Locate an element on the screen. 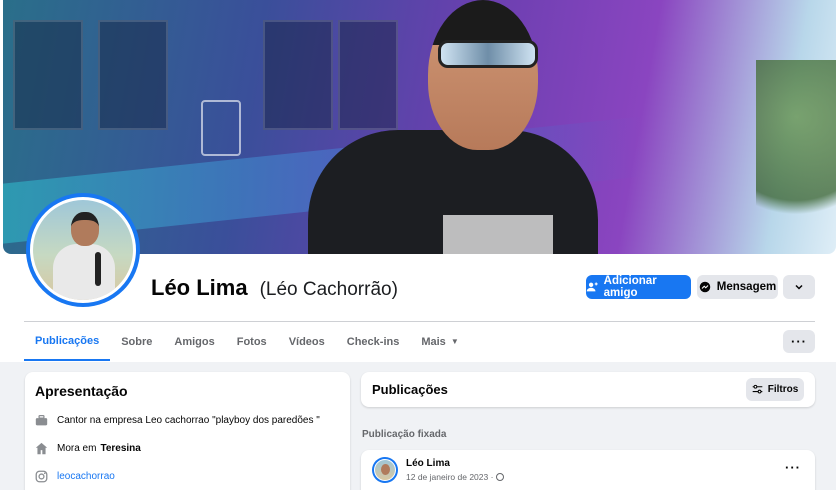 This screenshot has width=836, height=490. briefcase-icon is located at coordinates (41, 420).